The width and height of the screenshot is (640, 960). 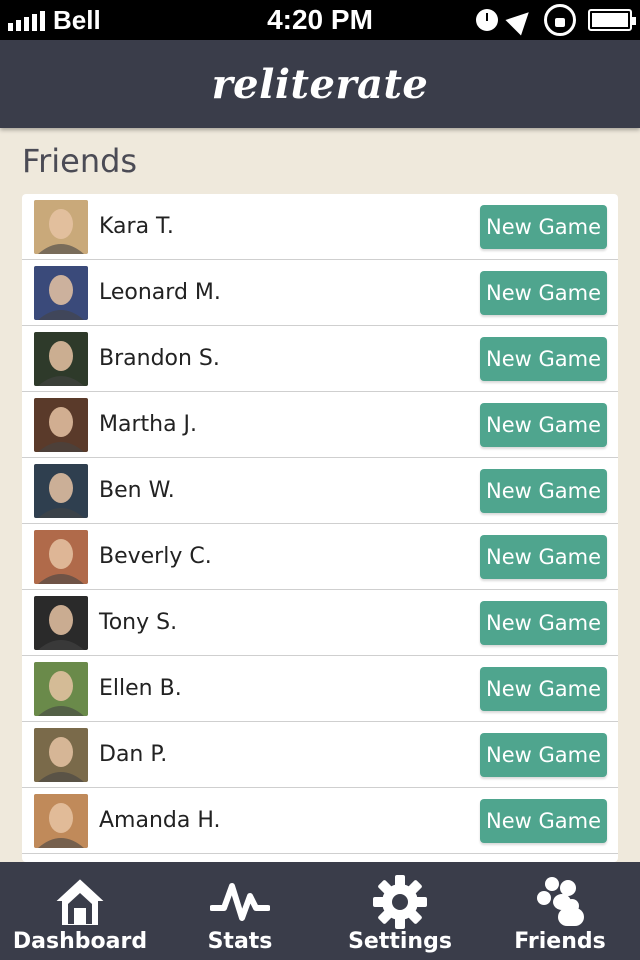 I want to click on tab-stats: Stats, so click(x=240, y=911).